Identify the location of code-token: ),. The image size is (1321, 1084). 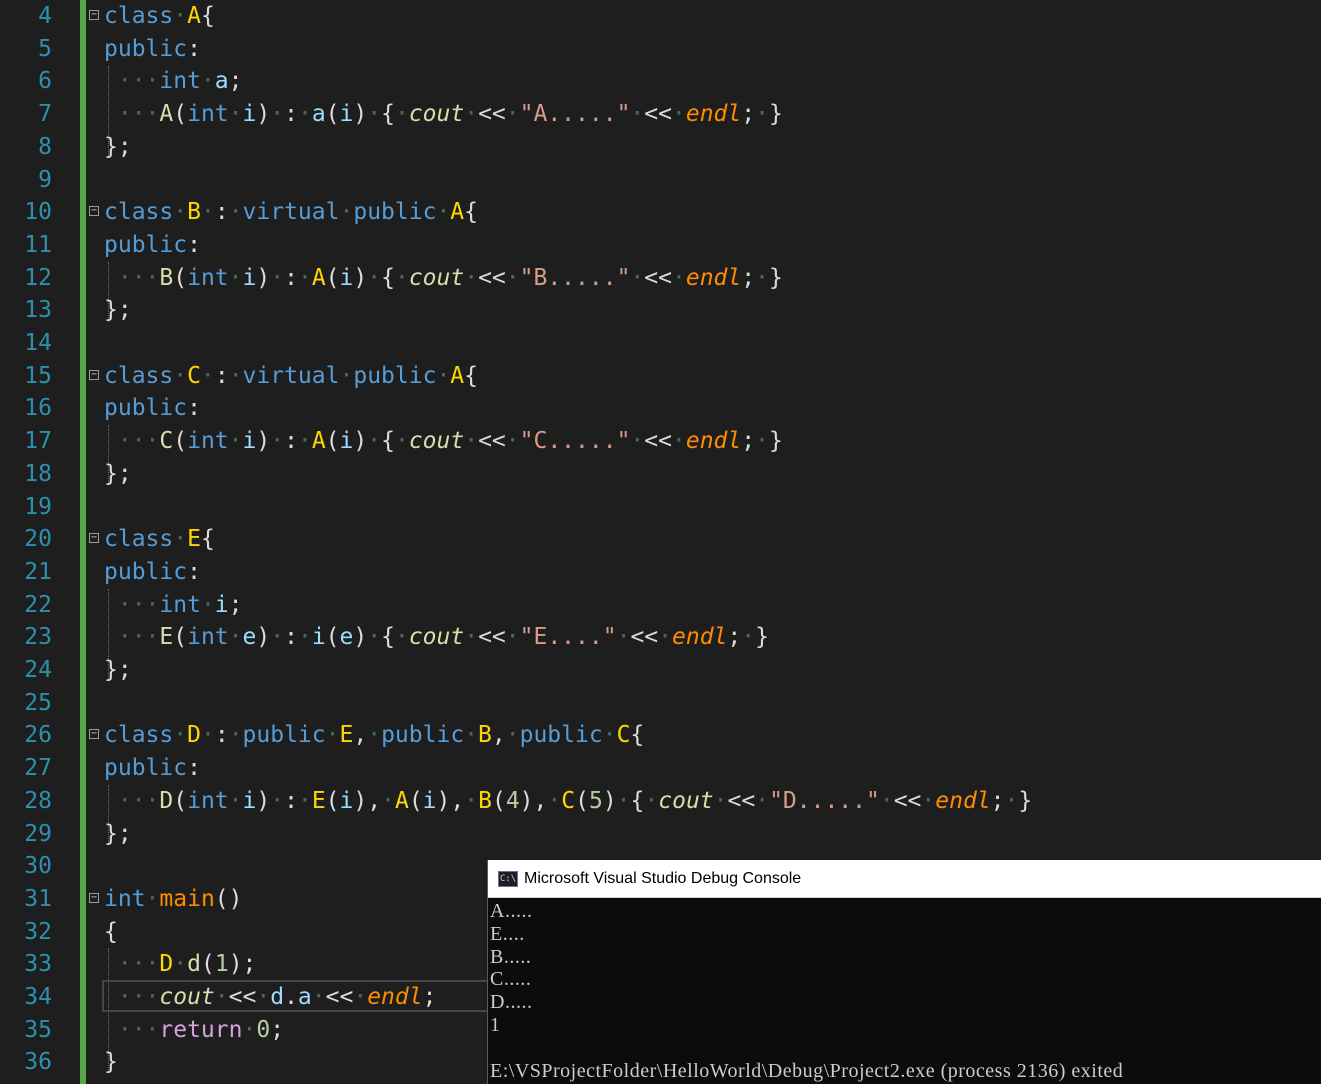
(367, 800).